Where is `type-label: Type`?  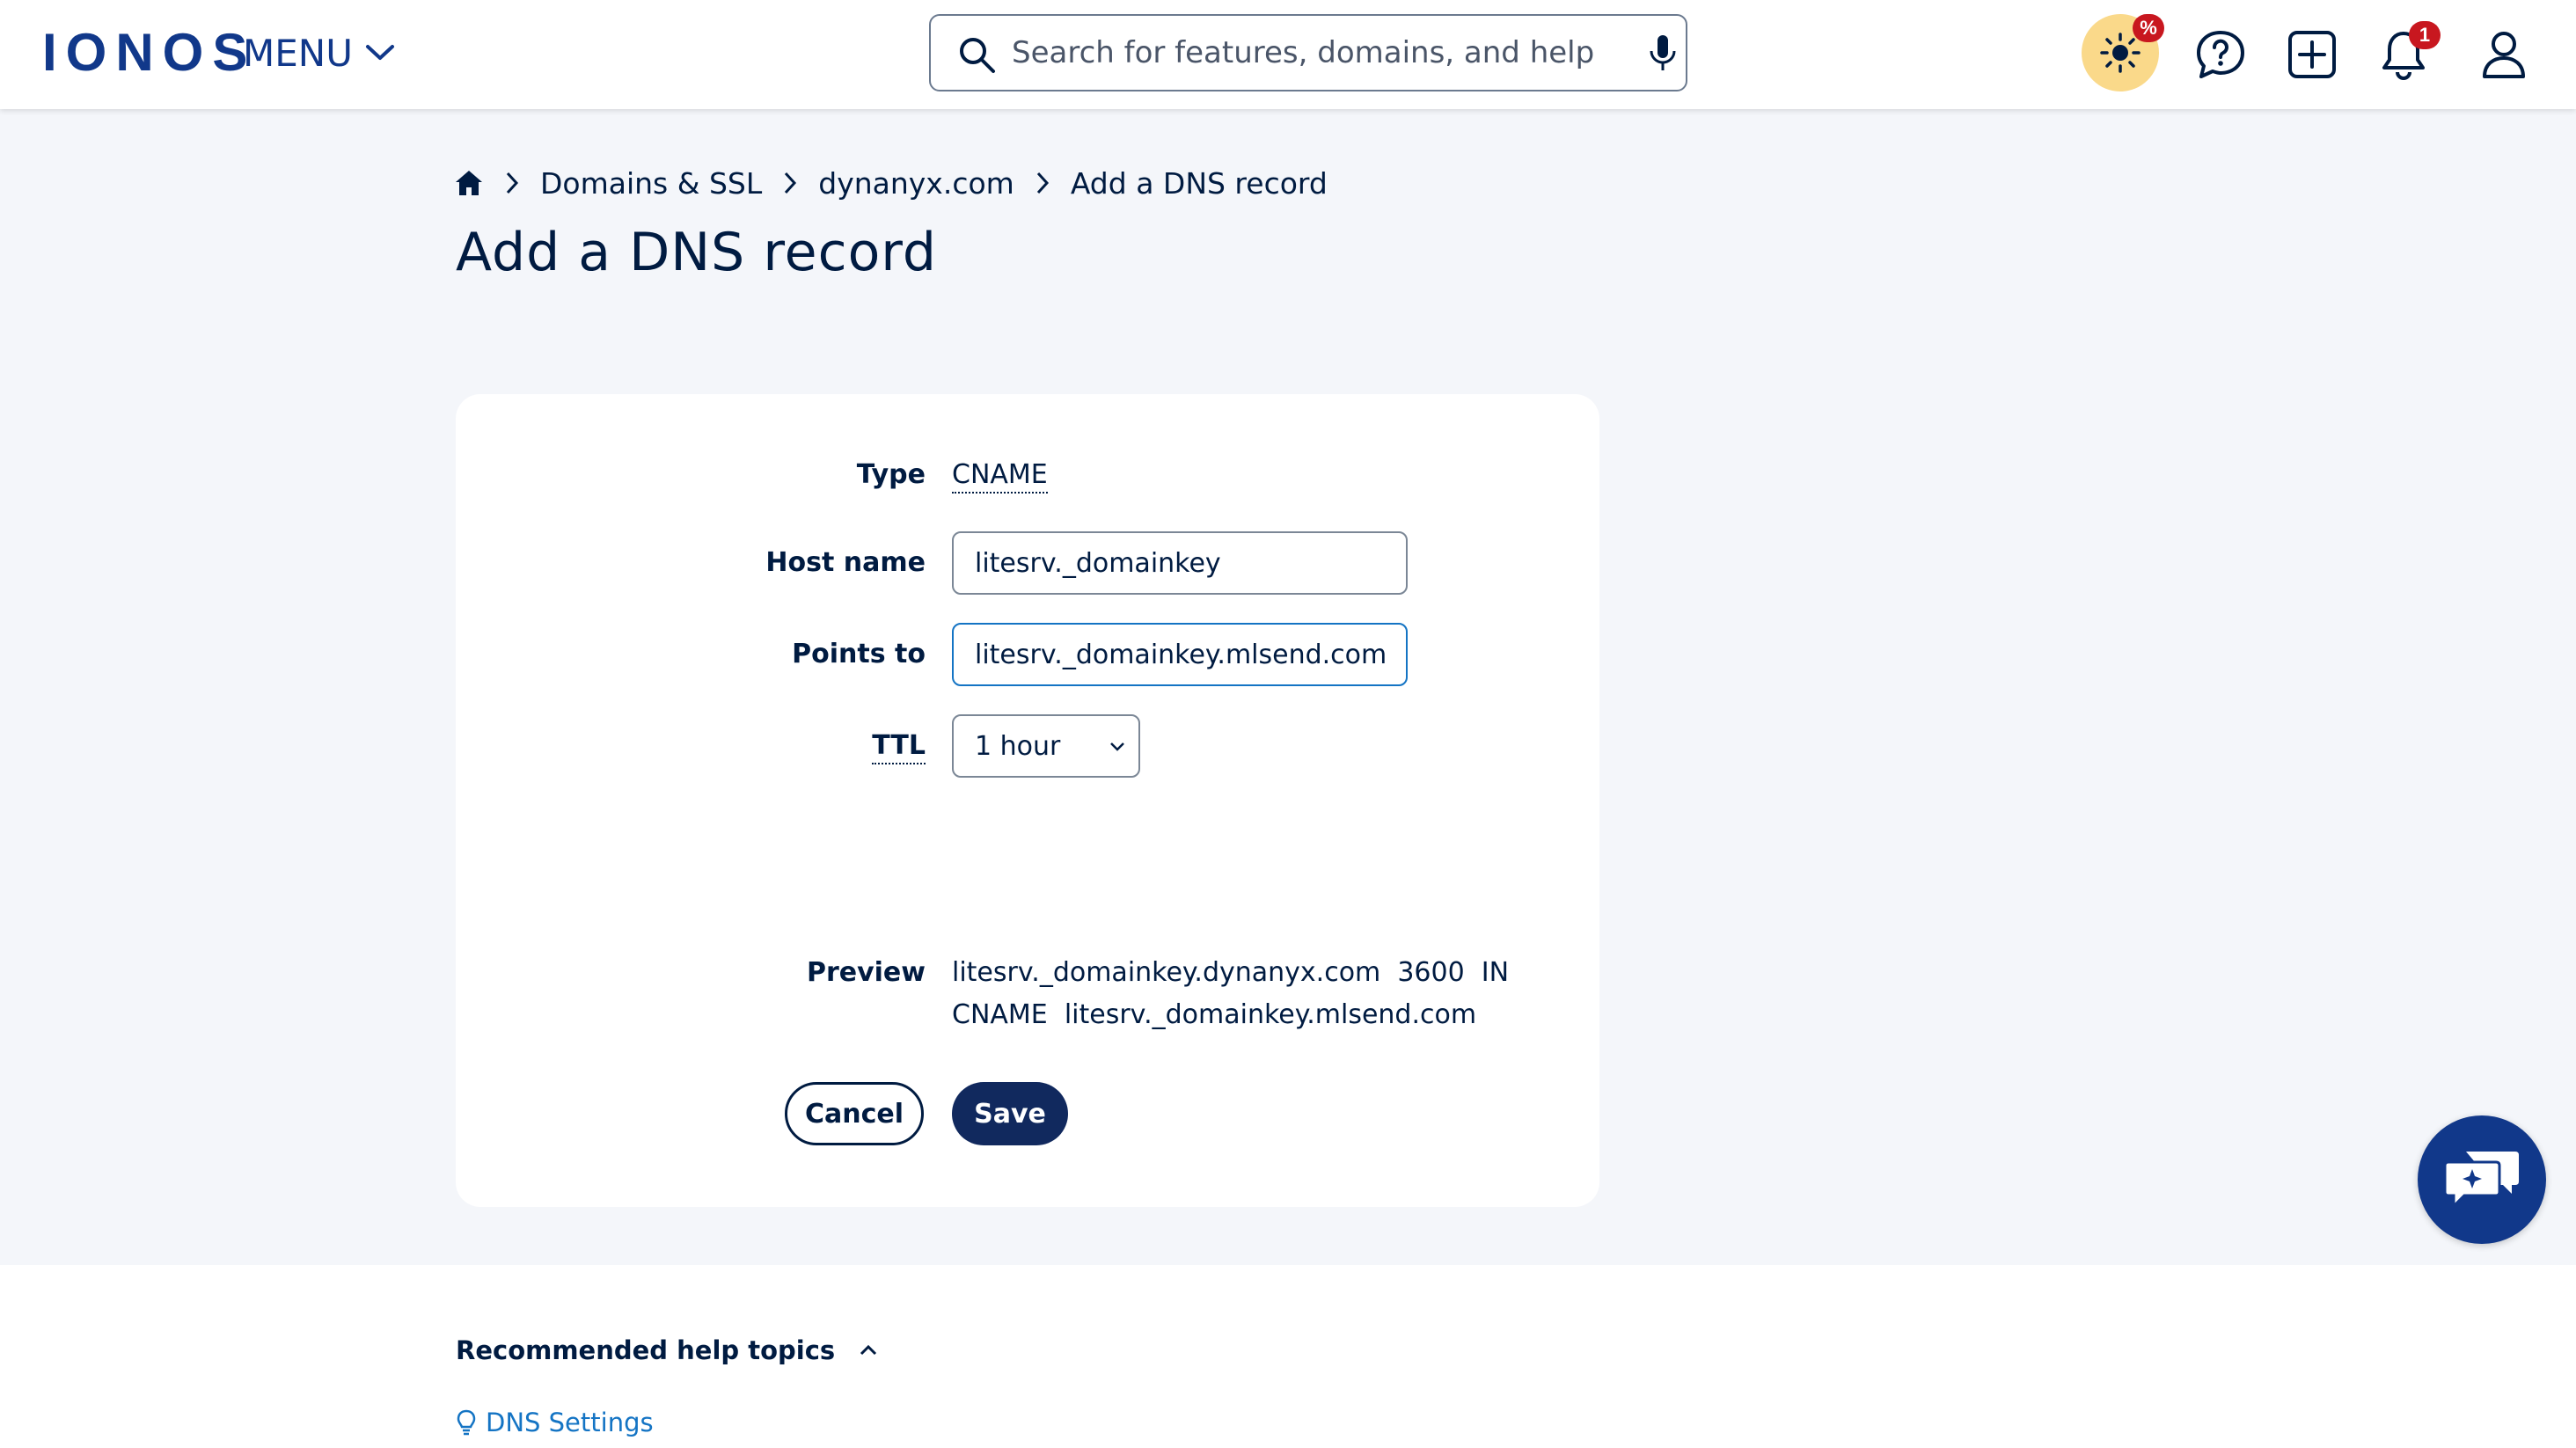
type-label: Type is located at coordinates (891, 474).